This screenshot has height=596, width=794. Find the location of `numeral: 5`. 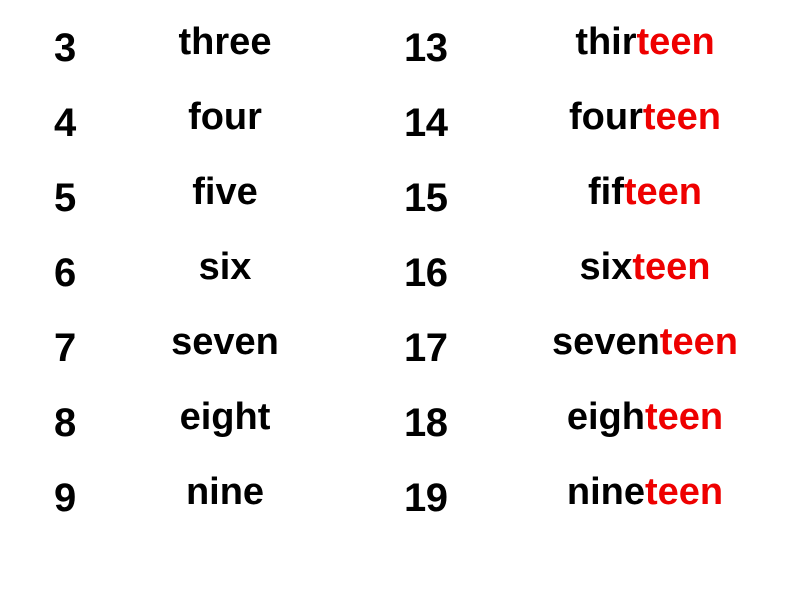

numeral: 5 is located at coordinates (65, 198).